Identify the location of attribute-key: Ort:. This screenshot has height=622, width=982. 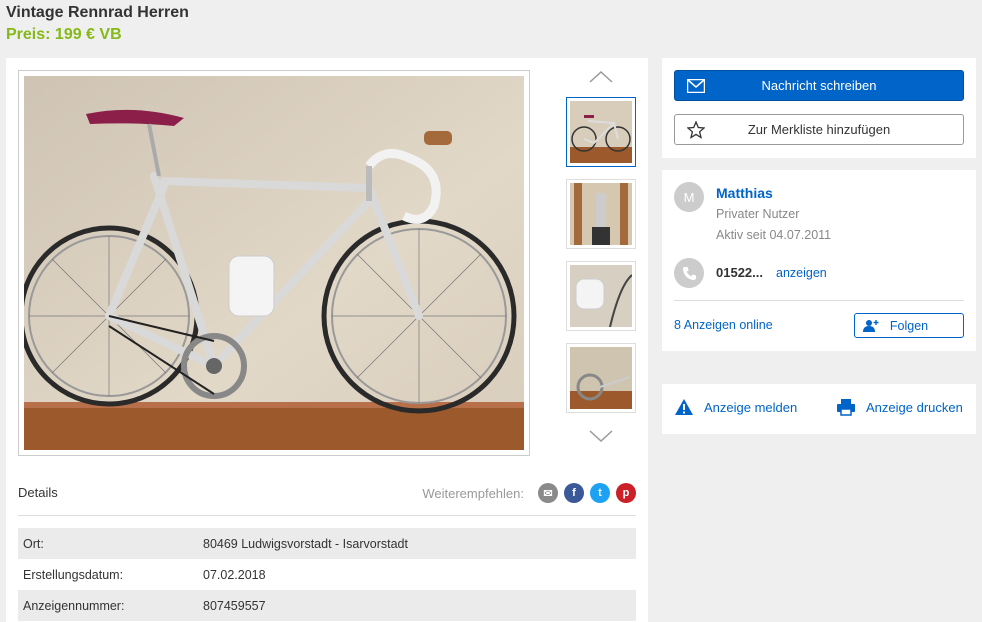
(33, 543).